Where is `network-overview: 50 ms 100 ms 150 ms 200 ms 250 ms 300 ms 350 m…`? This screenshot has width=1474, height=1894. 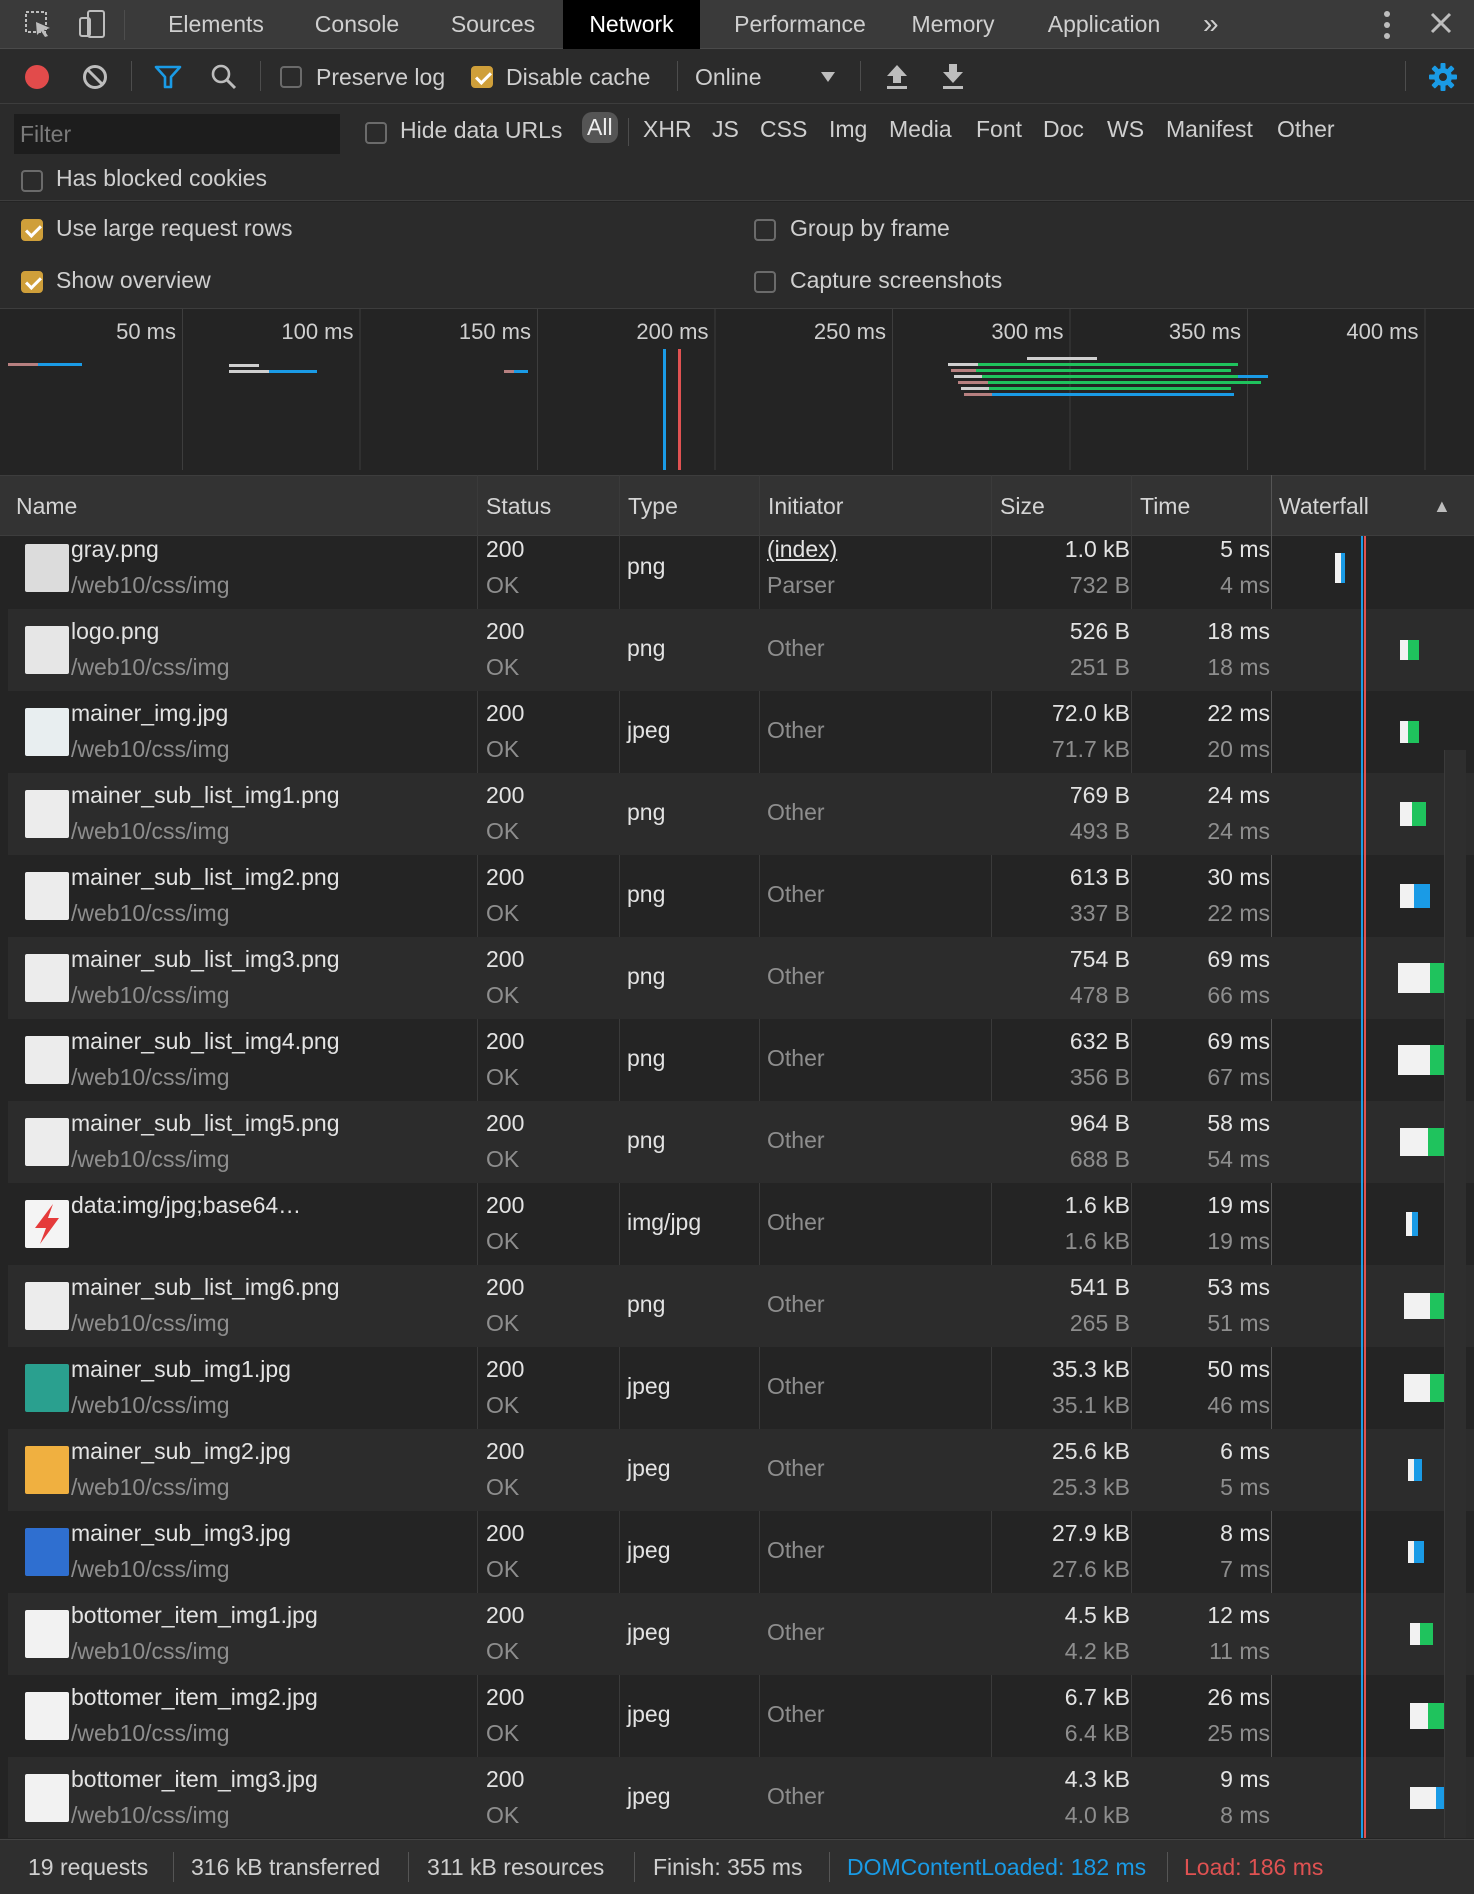
network-overview: 50 ms 100 ms 150 ms 200 ms 250 ms 300 ms 350 m… is located at coordinates (741, 389).